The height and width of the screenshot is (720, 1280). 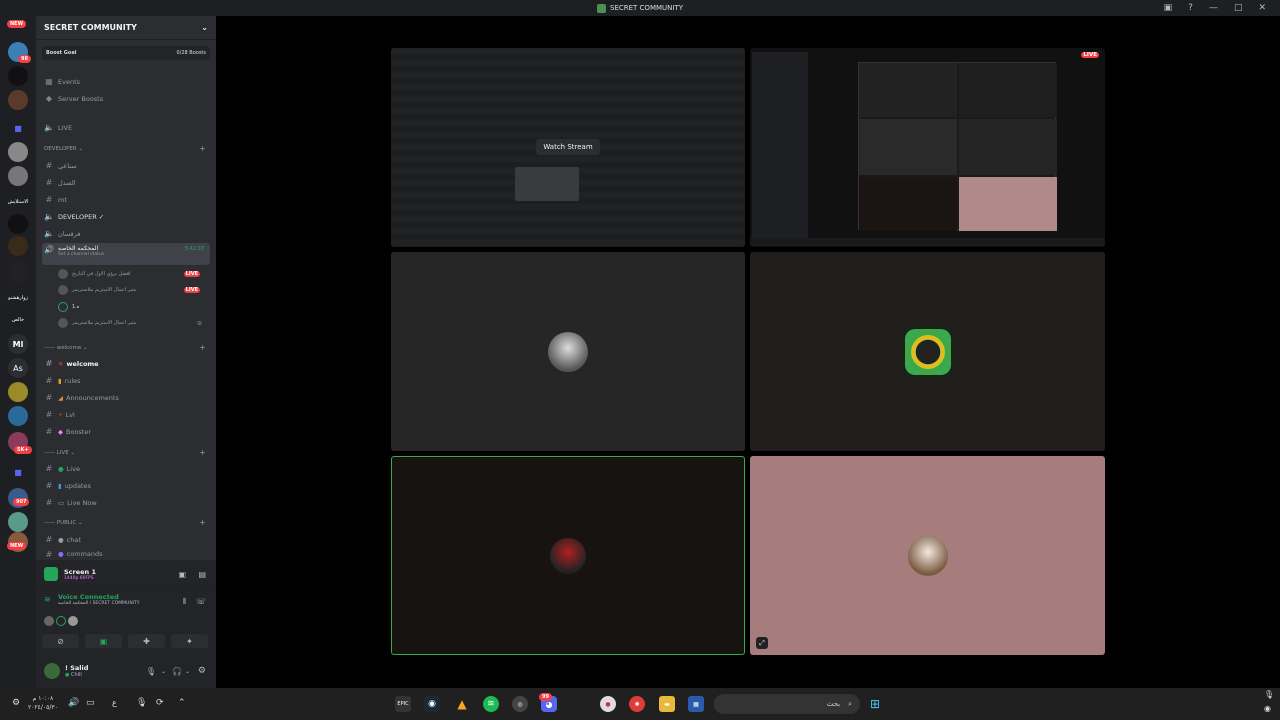 What do you see at coordinates (201, 601) in the screenshot?
I see `disconnect-icon: ☏` at bounding box center [201, 601].